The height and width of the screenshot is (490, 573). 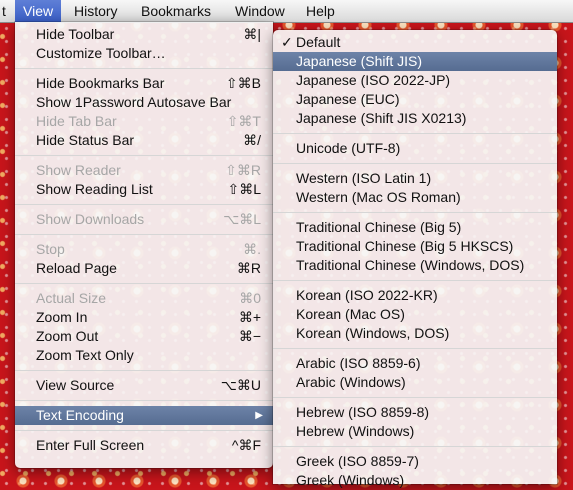 I want to click on menubar-item-help: Help, so click(x=320, y=11).